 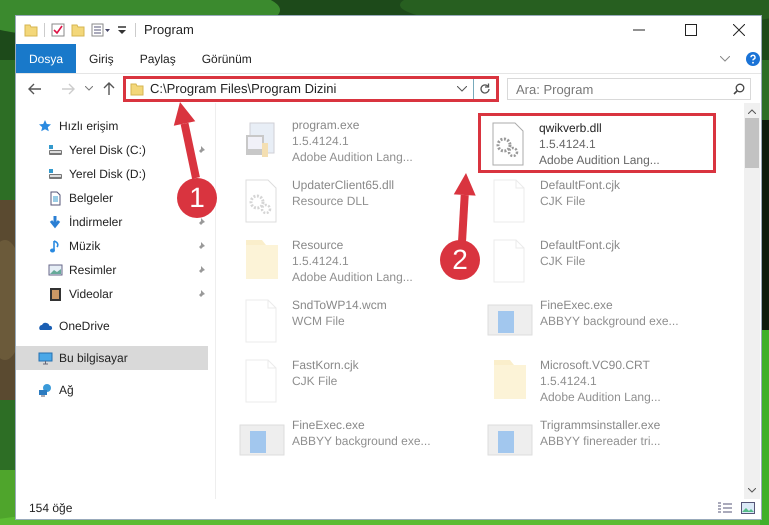 What do you see at coordinates (325, 365) in the screenshot?
I see `file-name: FastKorn.cjk` at bounding box center [325, 365].